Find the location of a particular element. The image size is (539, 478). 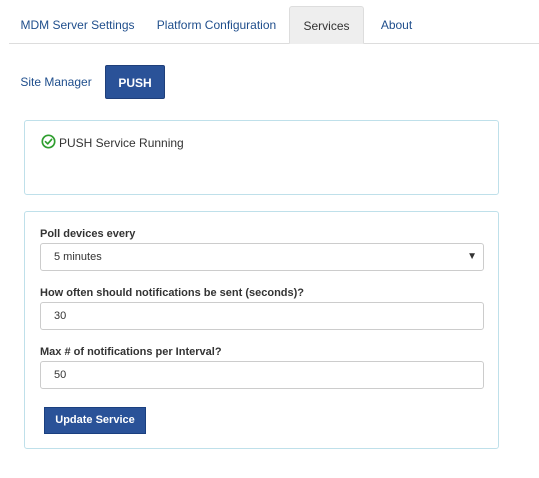

subnav-push: PUSH is located at coordinates (135, 82).